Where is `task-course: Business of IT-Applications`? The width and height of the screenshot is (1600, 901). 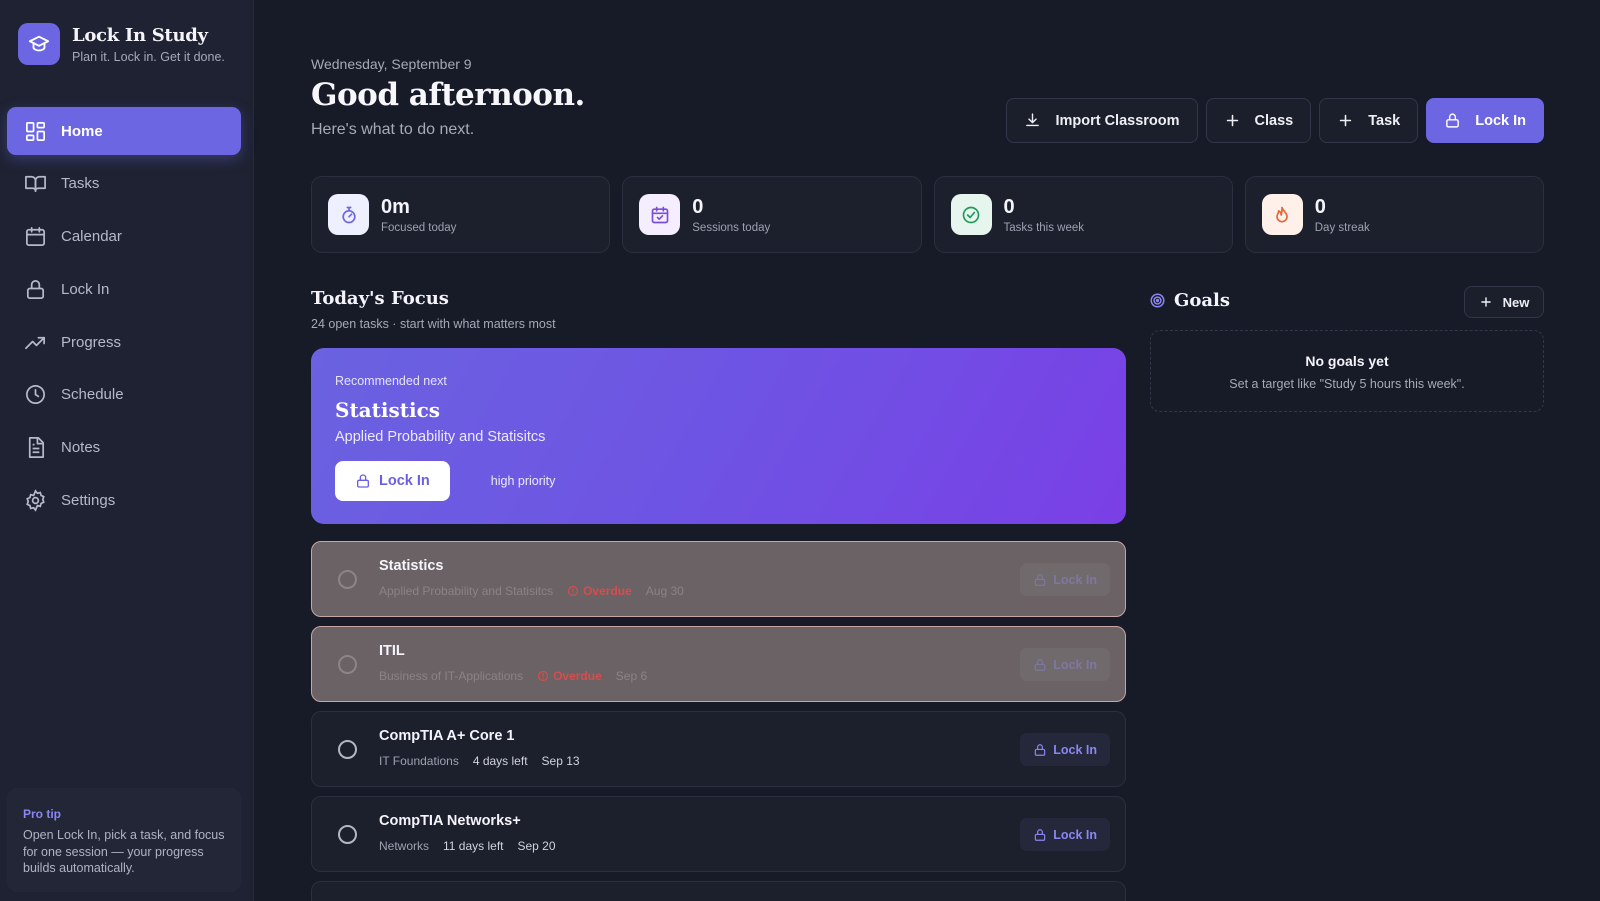
task-course: Business of IT-Applications is located at coordinates (451, 676).